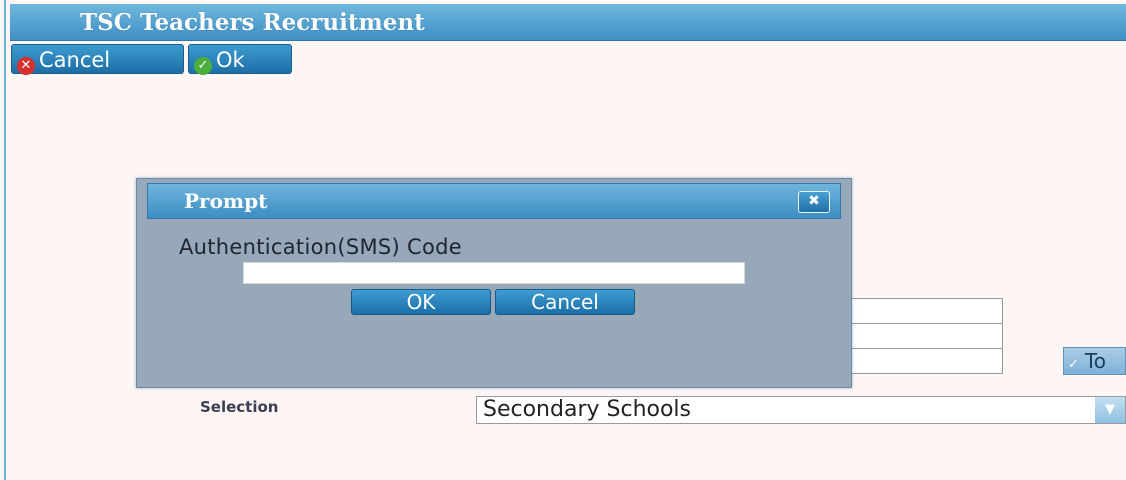 The height and width of the screenshot is (480, 1126). I want to click on cancel-button-label: Cancel, so click(75, 60).